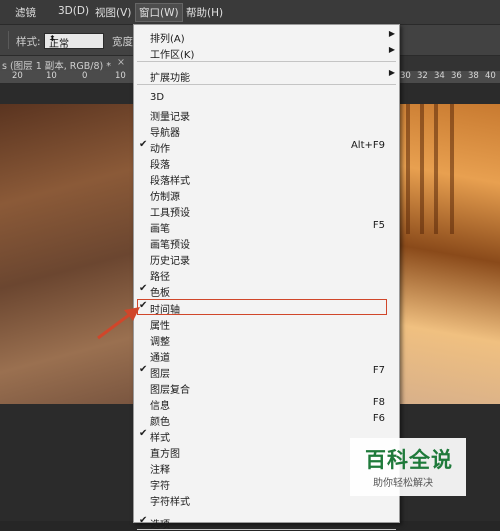 The width and height of the screenshot is (500, 531). Describe the element at coordinates (266, 529) in the screenshot. I see `menu-divider` at that location.